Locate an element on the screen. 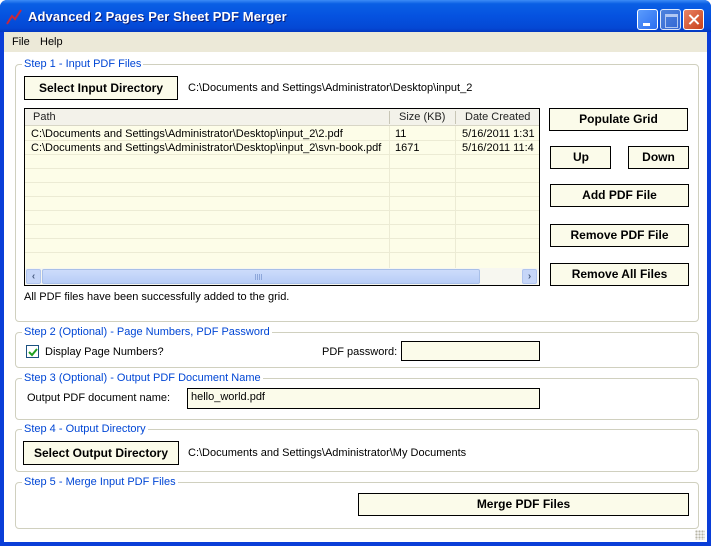  scroll-left-icon: ‹ is located at coordinates (33, 276).